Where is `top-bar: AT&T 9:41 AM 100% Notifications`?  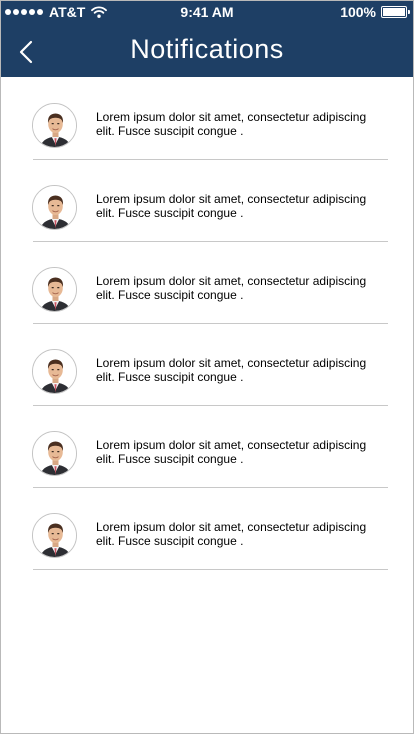 top-bar: AT&T 9:41 AM 100% Notifications is located at coordinates (207, 39).